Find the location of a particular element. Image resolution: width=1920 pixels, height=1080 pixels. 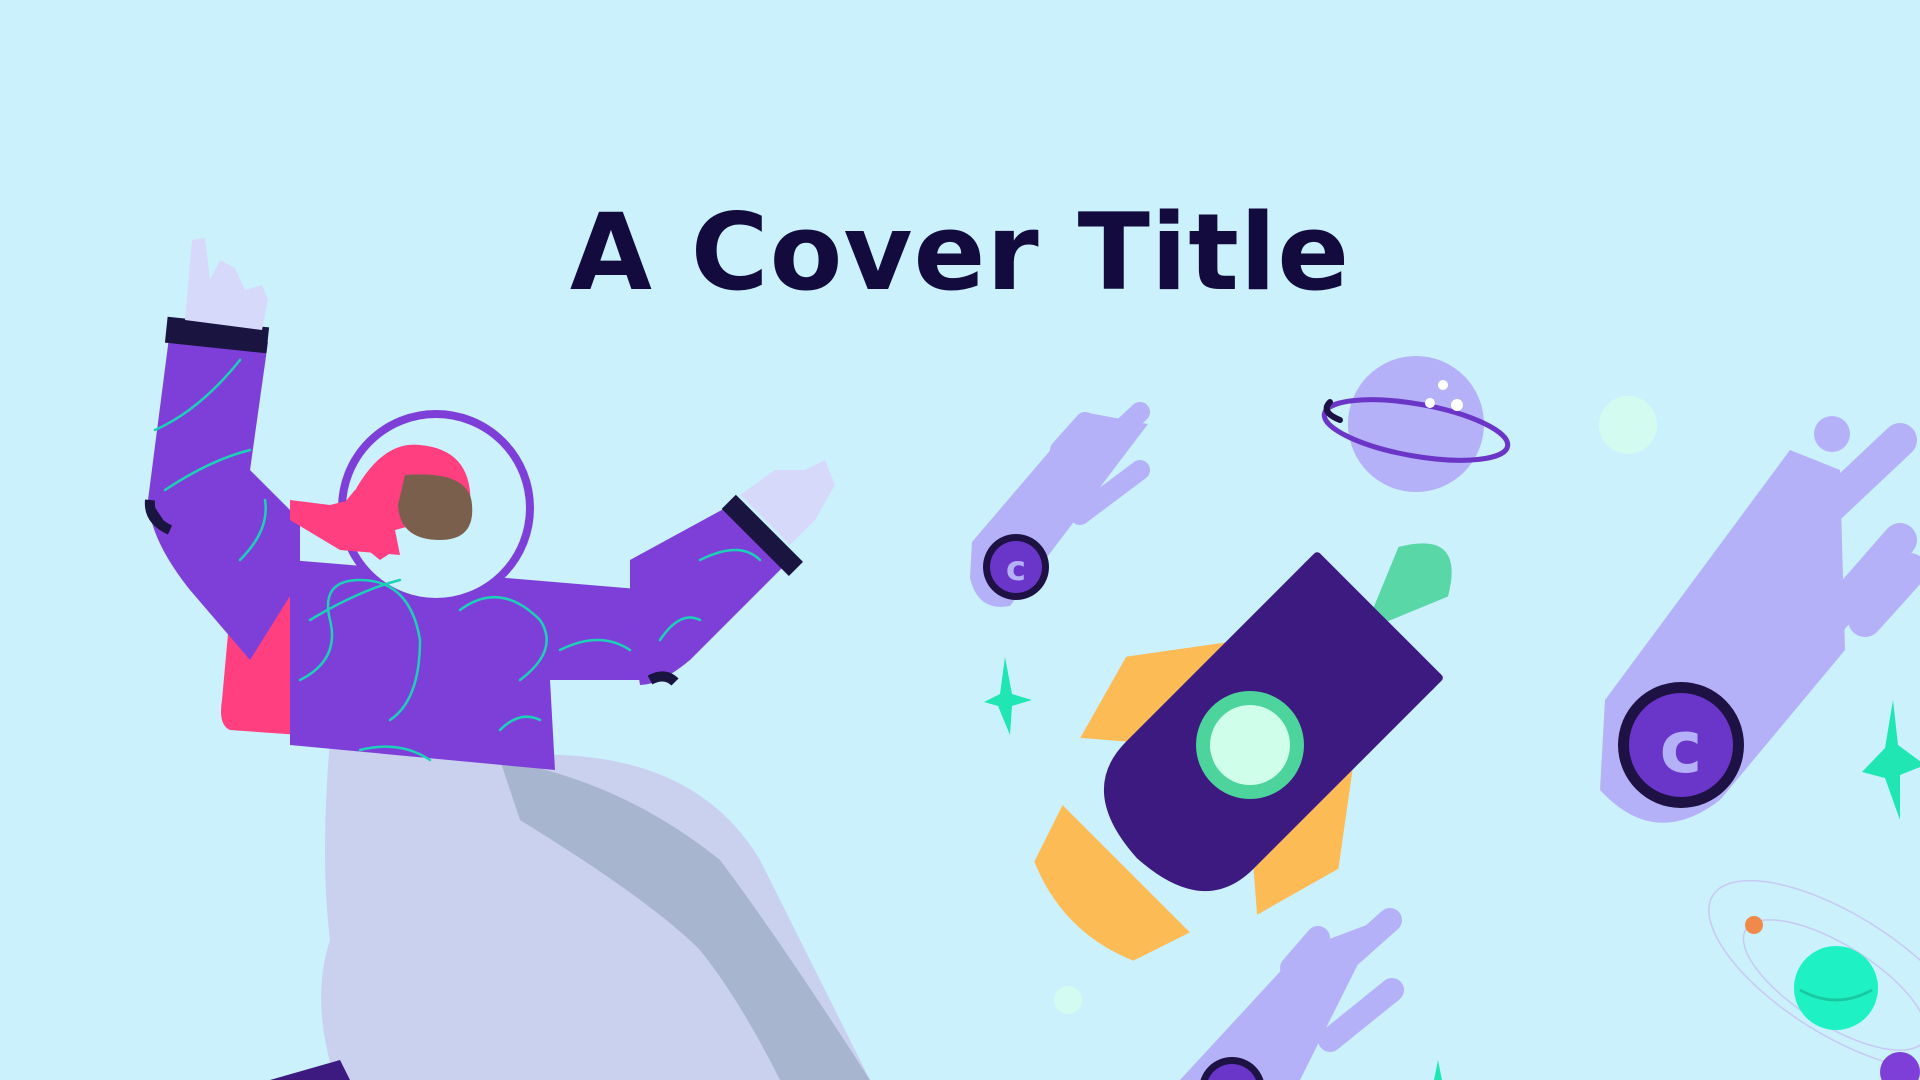

cover-title: A Cover Title is located at coordinates (960, 252).